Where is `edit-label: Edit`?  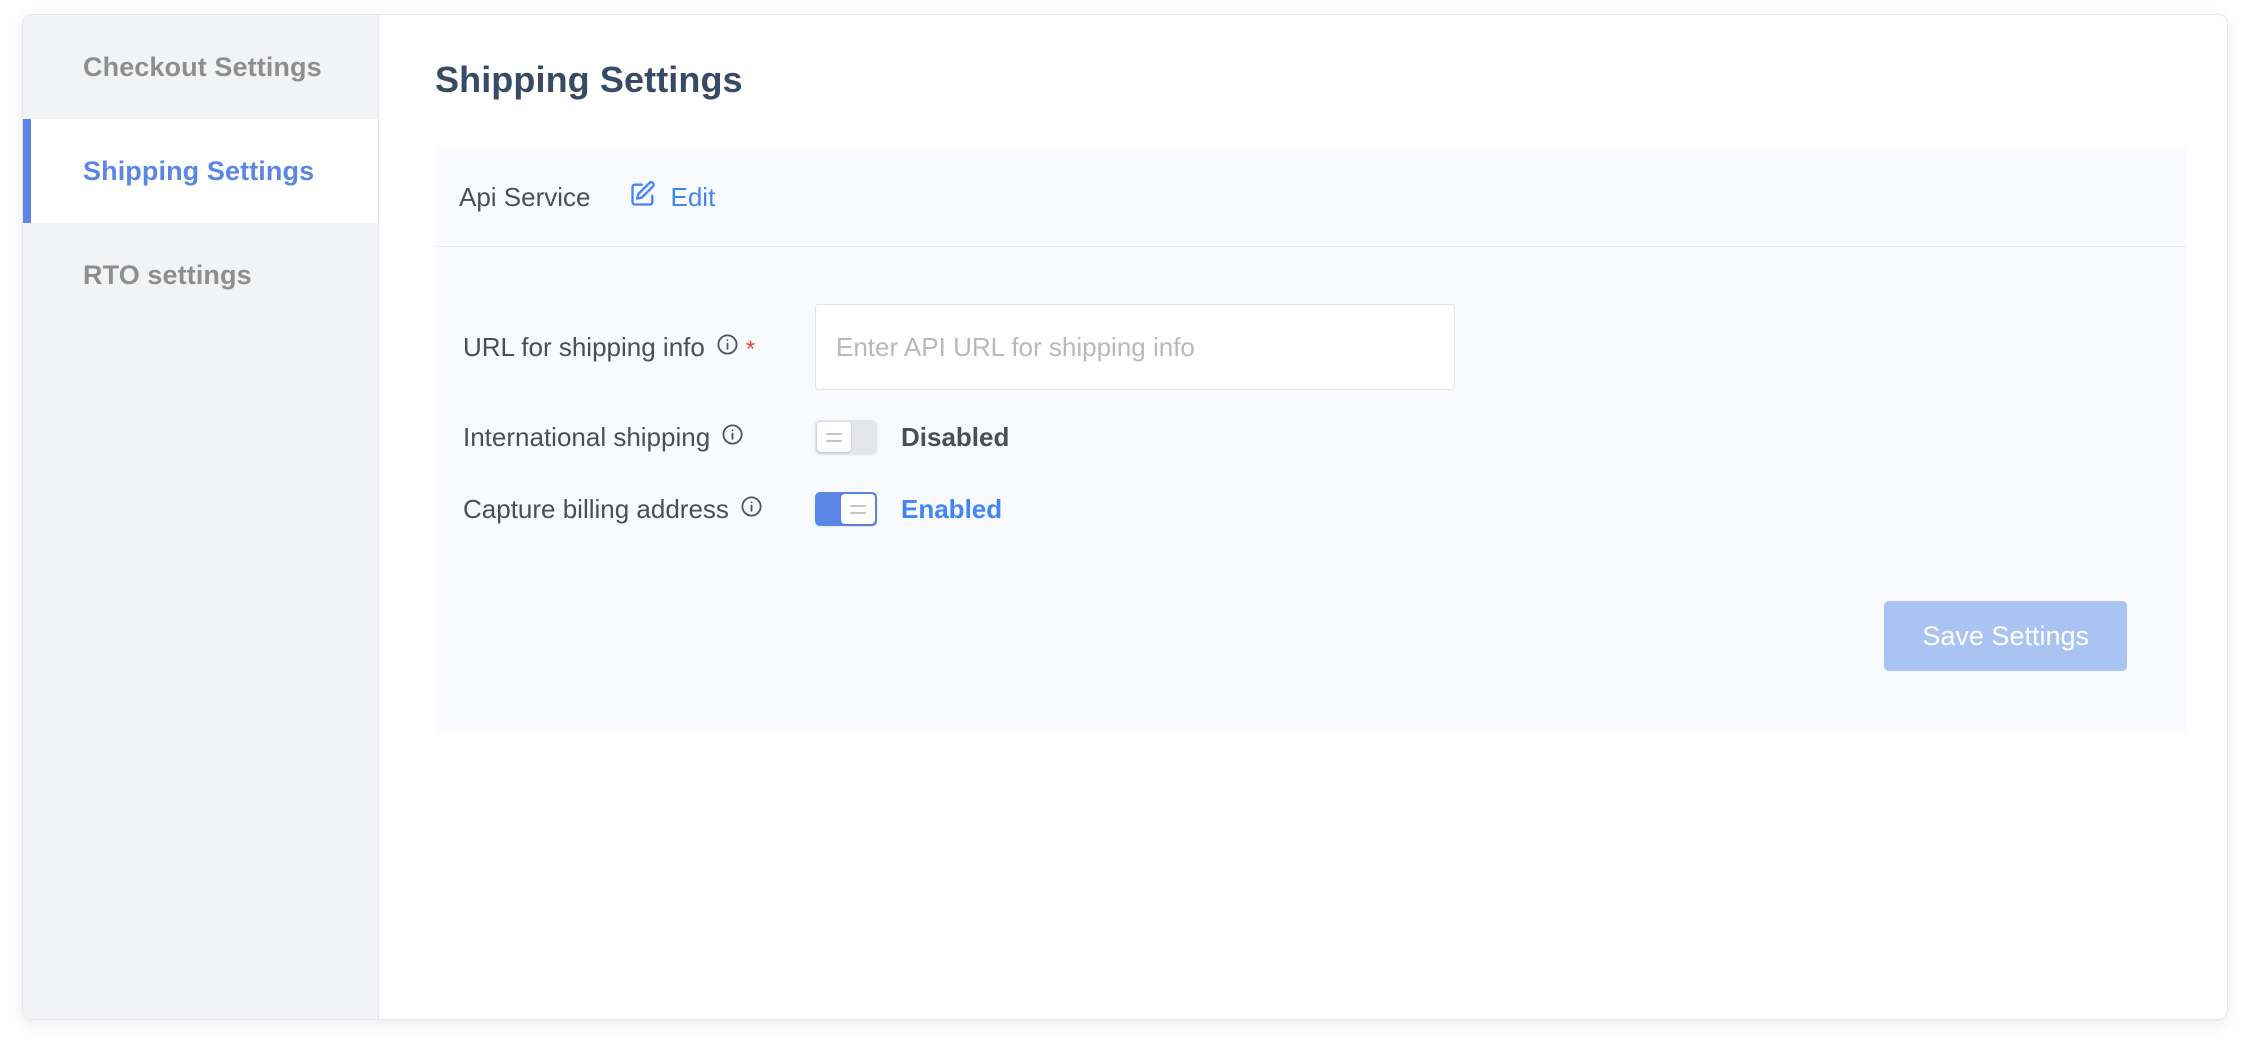 edit-label: Edit is located at coordinates (693, 197).